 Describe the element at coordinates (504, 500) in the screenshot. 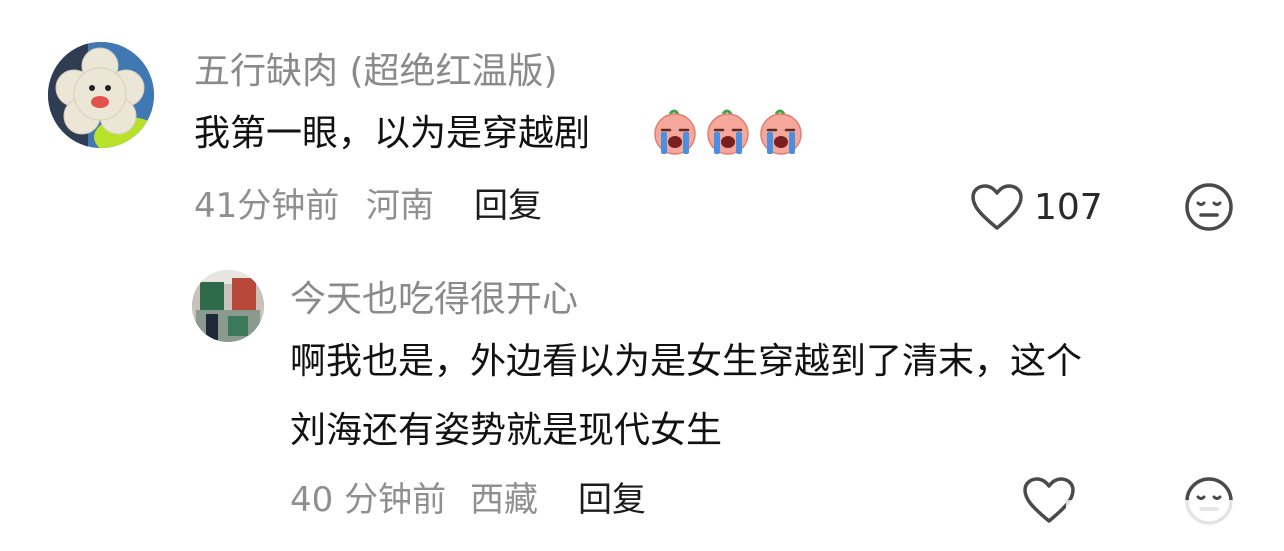

I see `reply-location: 西藏` at that location.